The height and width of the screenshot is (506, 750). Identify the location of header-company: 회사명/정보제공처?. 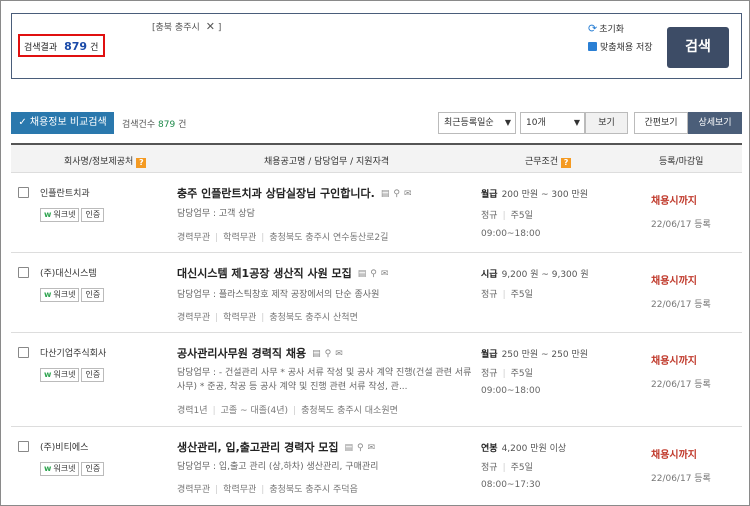
(105, 161).